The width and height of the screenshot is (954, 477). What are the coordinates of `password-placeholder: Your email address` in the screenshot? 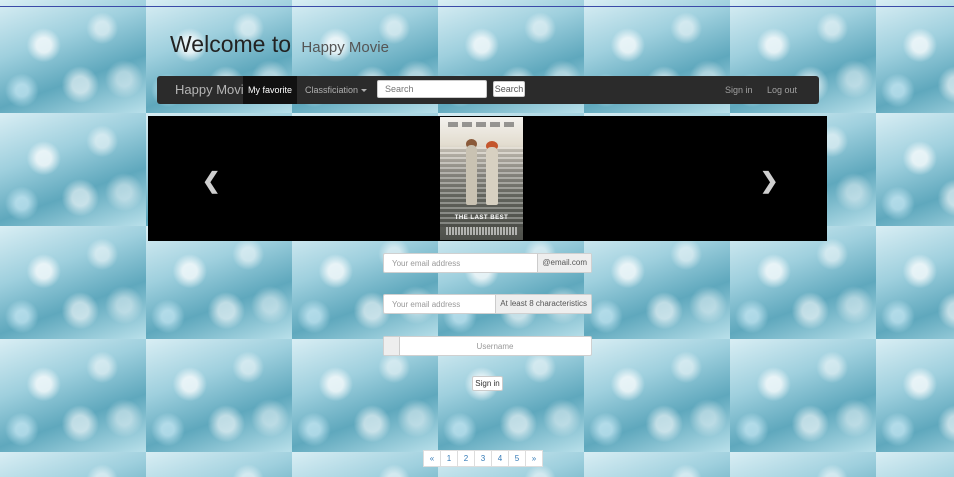 It's located at (426, 304).